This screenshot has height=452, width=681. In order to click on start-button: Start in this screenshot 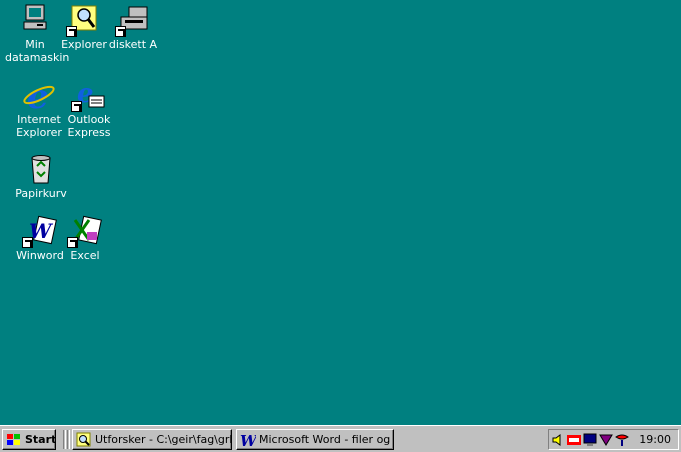, I will do `click(29, 439)`.